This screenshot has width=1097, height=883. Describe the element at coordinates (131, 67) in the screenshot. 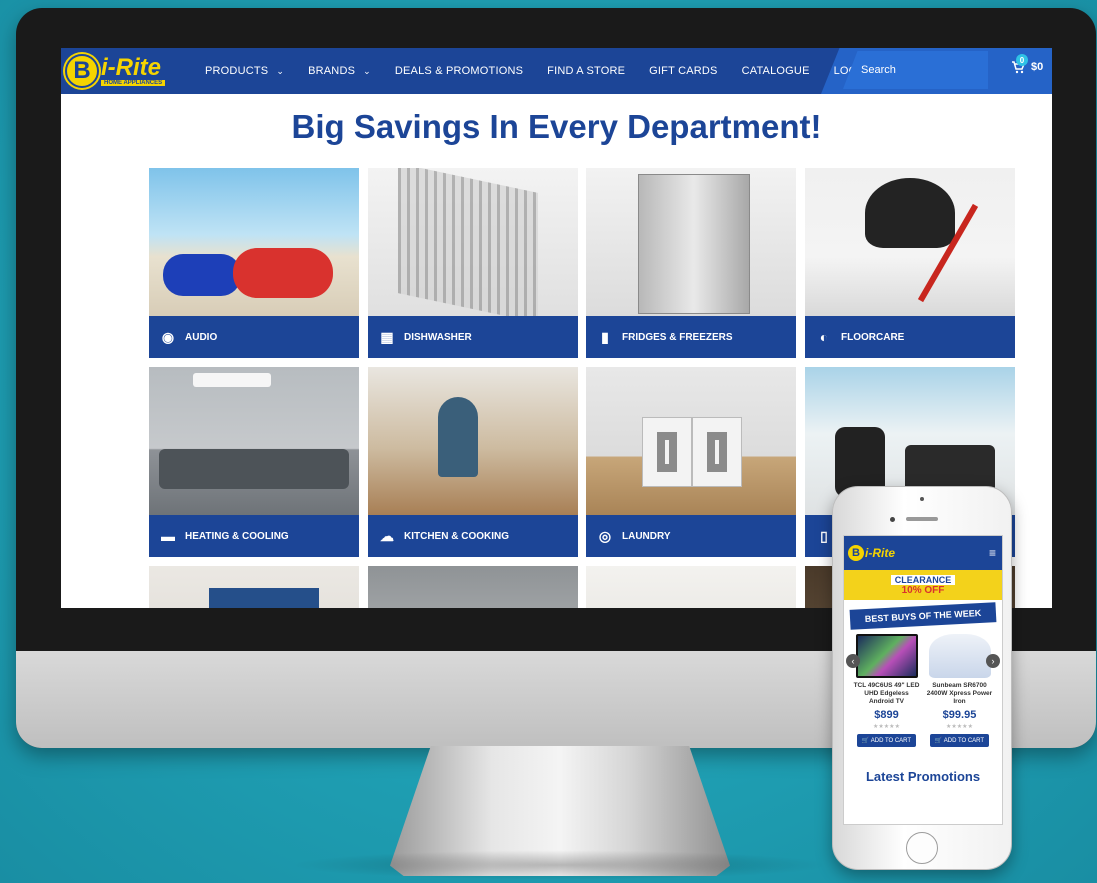

I see `logo-text: i-Rite` at that location.